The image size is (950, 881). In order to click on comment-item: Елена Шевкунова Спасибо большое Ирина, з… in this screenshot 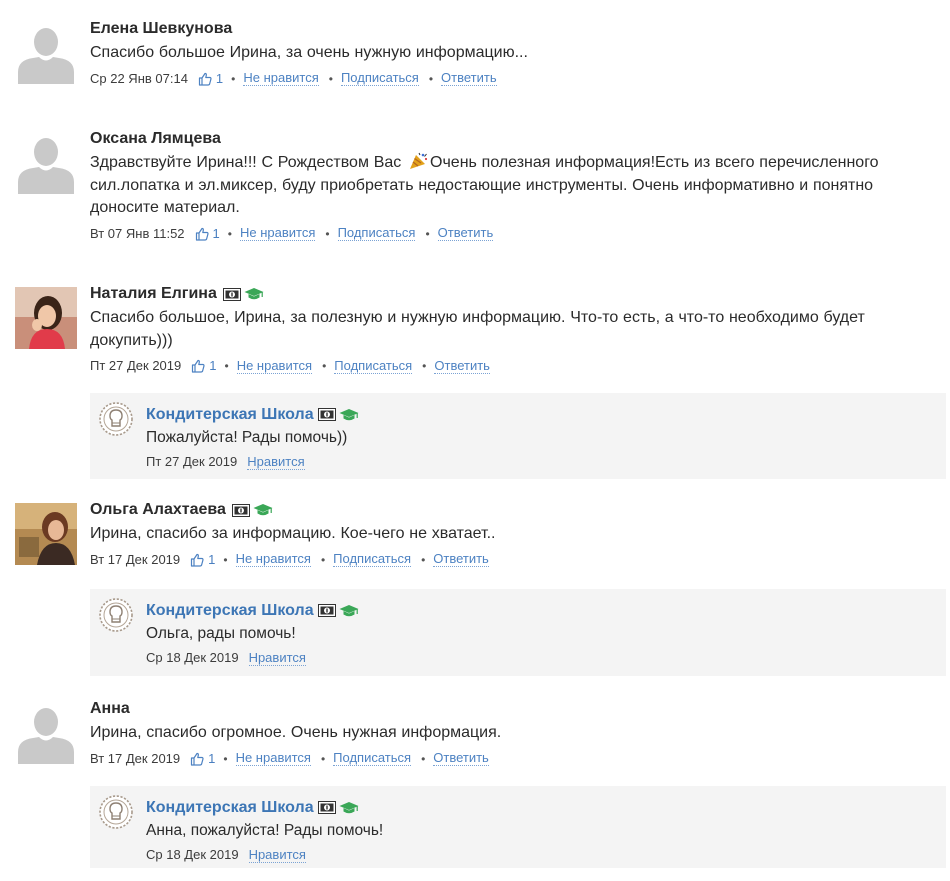, I will do `click(475, 63)`.